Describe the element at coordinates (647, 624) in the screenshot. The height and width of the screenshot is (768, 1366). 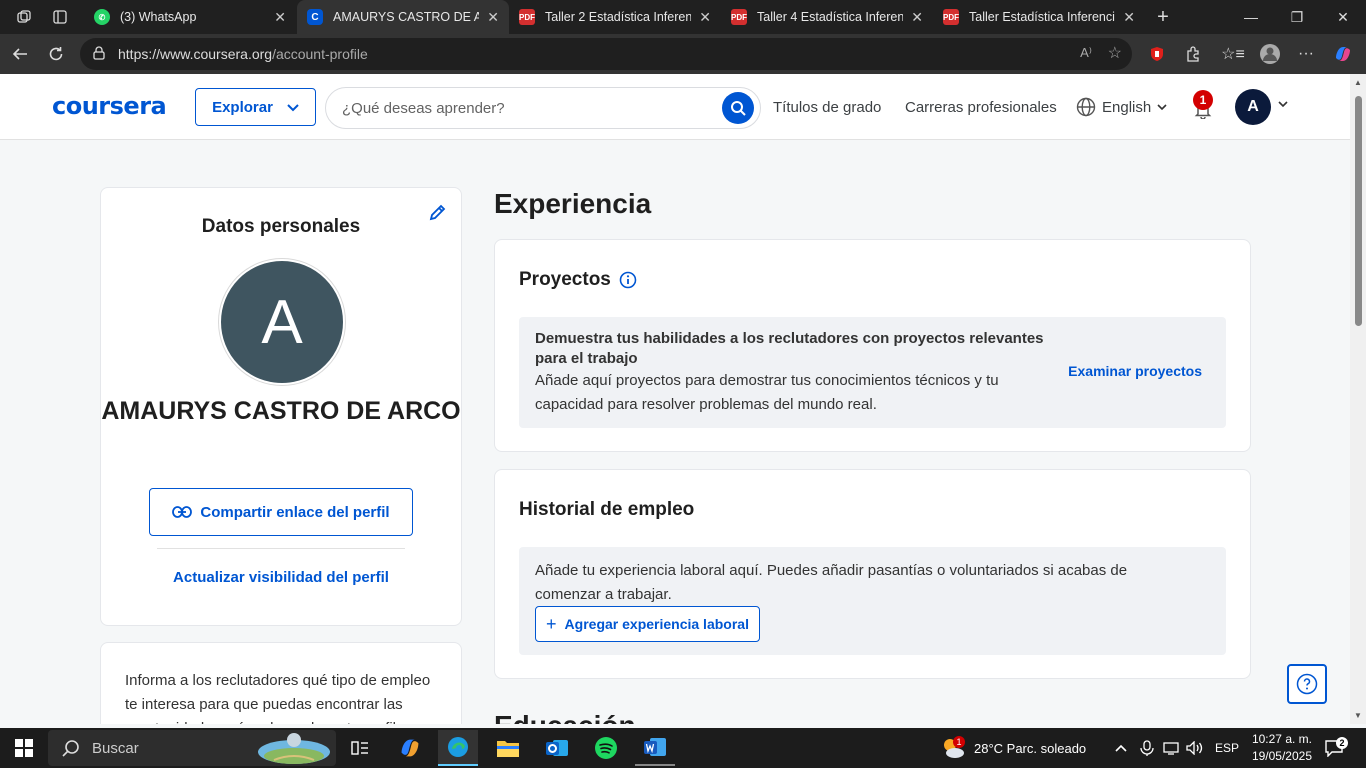
I see `add-work-experience-button: + Agregar experiencia laboral` at that location.